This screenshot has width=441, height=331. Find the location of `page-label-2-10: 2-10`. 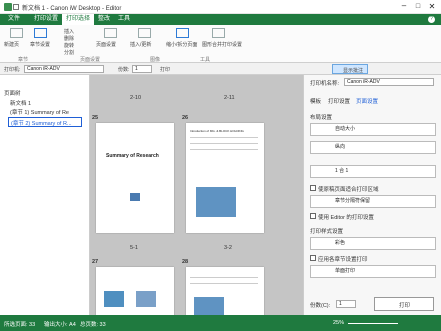

page-label-2-10: 2-10 is located at coordinates (136, 98).